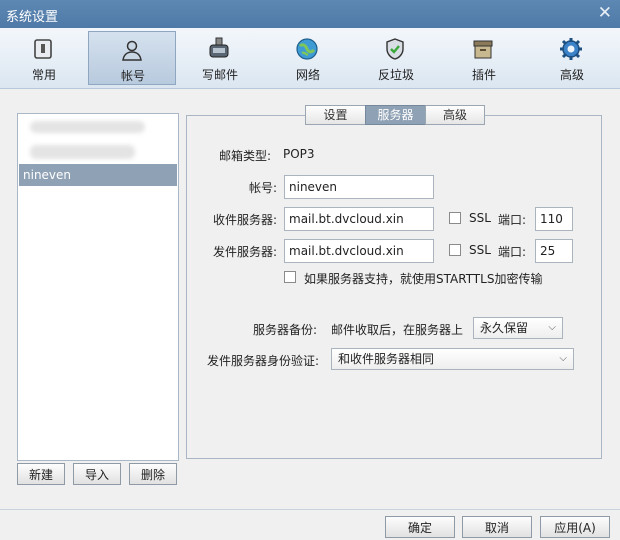 Image resolution: width=620 pixels, height=540 pixels. I want to click on backup-text: 邮件收取后，在服务器上, so click(397, 330).